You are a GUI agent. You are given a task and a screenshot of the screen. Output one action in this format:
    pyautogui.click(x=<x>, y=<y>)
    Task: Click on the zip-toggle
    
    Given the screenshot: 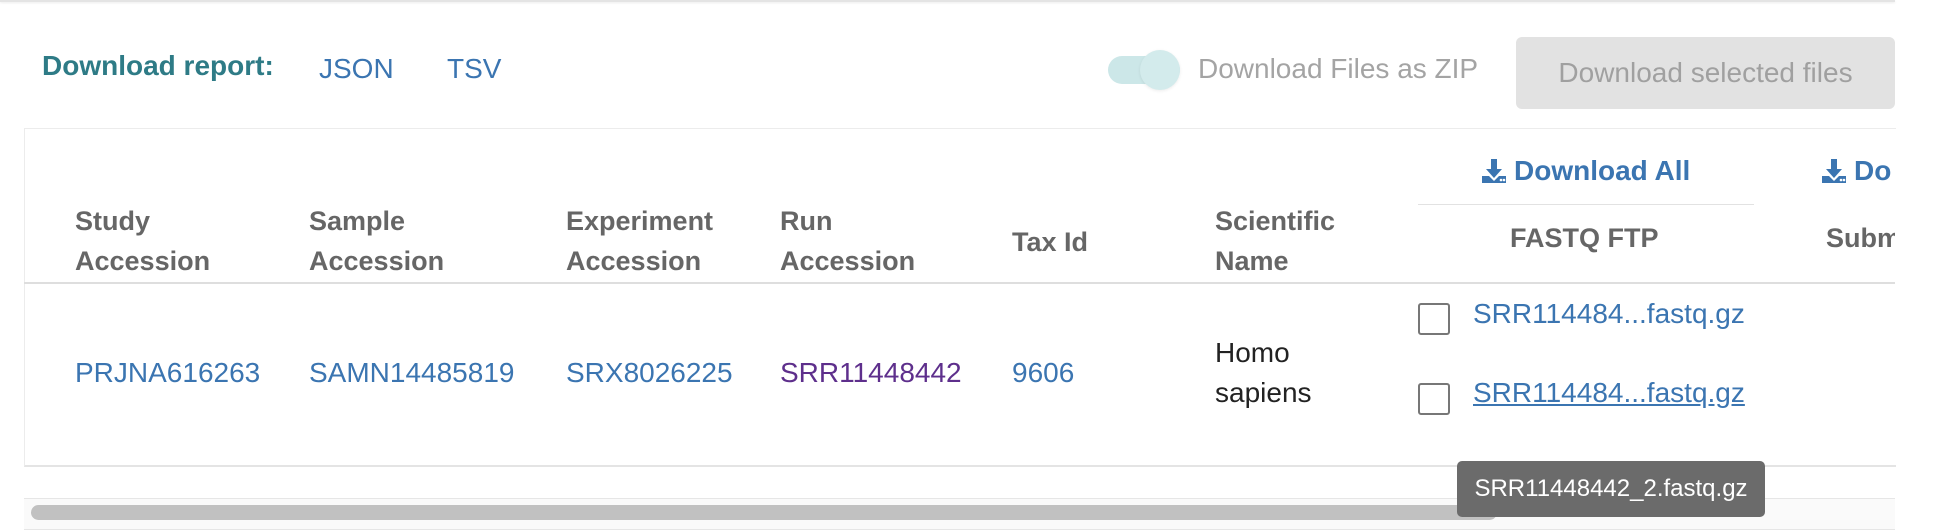 What is the action you would take?
    pyautogui.click(x=1144, y=70)
    